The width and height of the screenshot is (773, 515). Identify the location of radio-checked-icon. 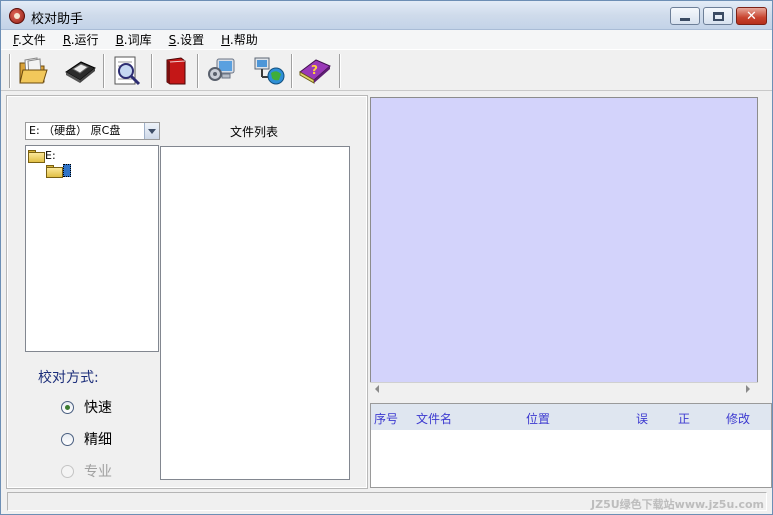
(67, 407).